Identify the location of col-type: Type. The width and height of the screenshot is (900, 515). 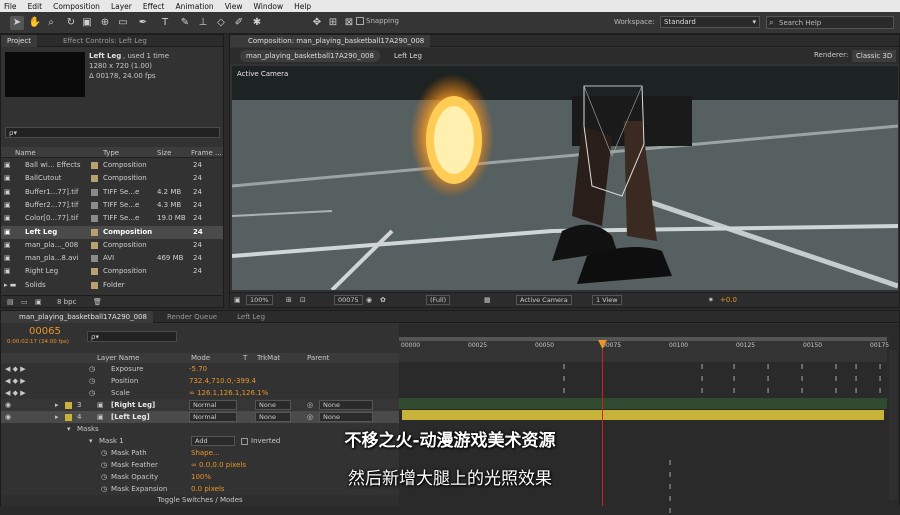
(111, 153).